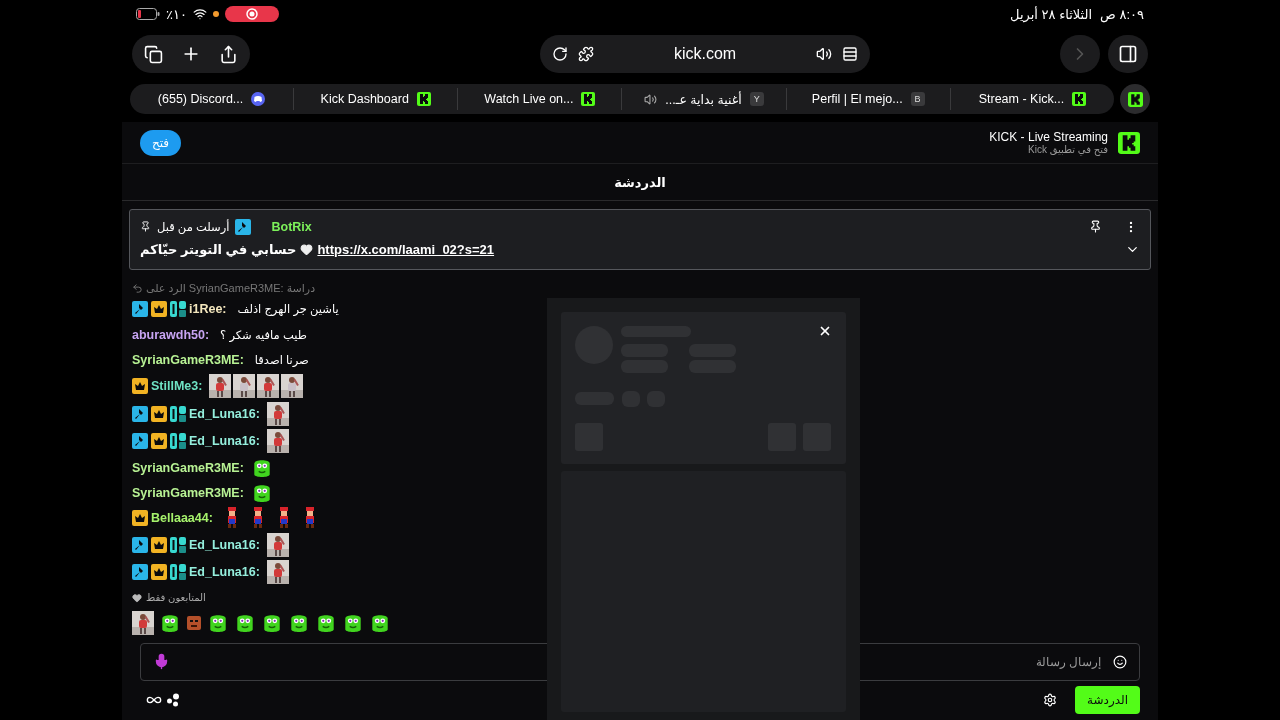  I want to click on chat-button: الدردشة, so click(1107, 700).